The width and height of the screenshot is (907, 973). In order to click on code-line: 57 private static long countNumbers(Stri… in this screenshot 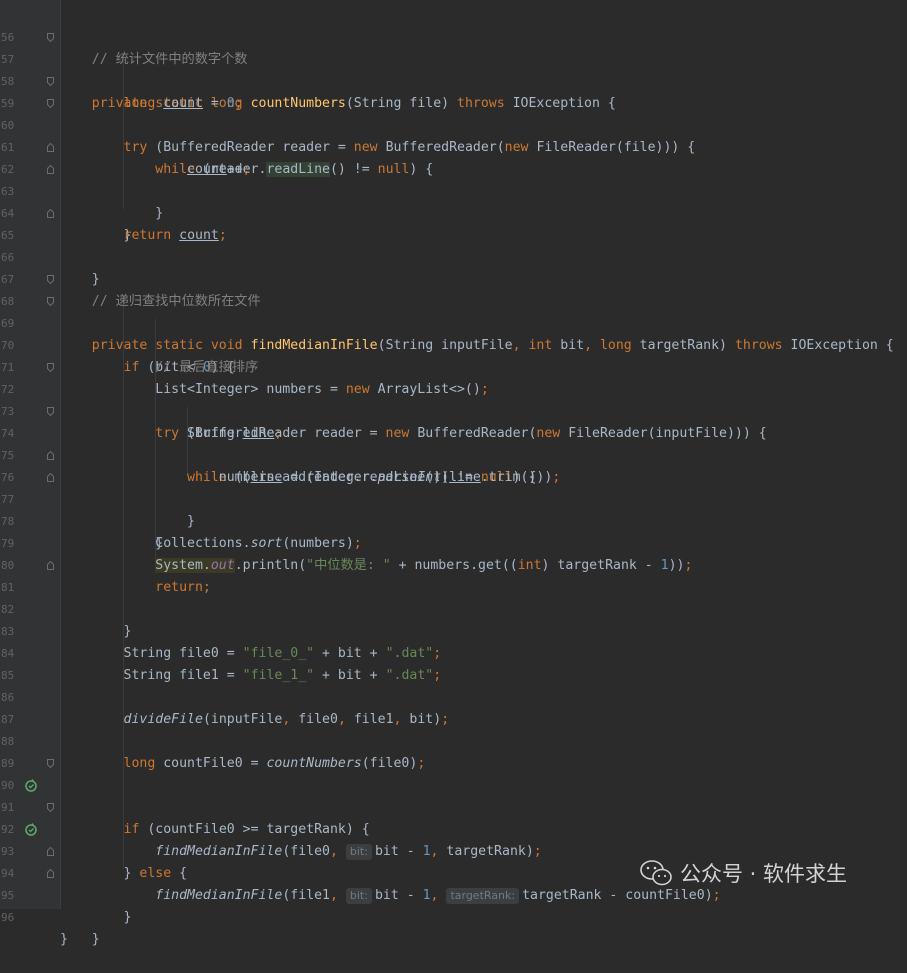, I will do `click(453, 69)`.